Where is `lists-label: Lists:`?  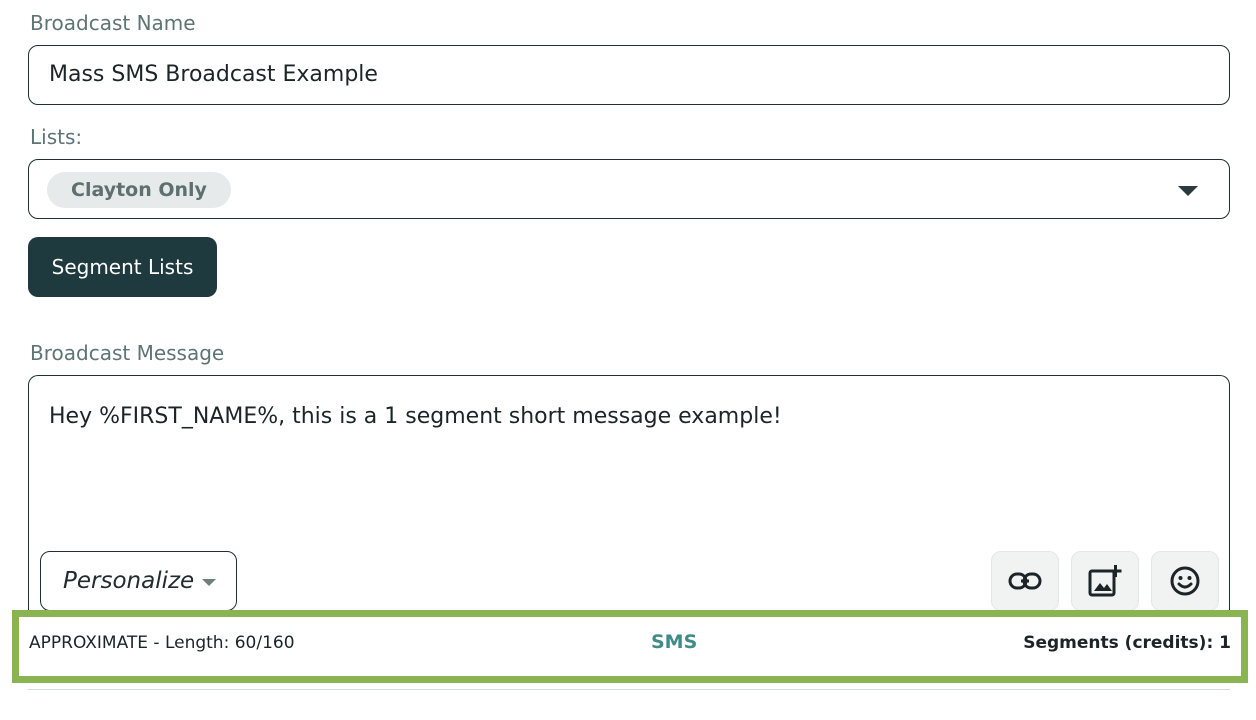
lists-label: Lists: is located at coordinates (56, 137).